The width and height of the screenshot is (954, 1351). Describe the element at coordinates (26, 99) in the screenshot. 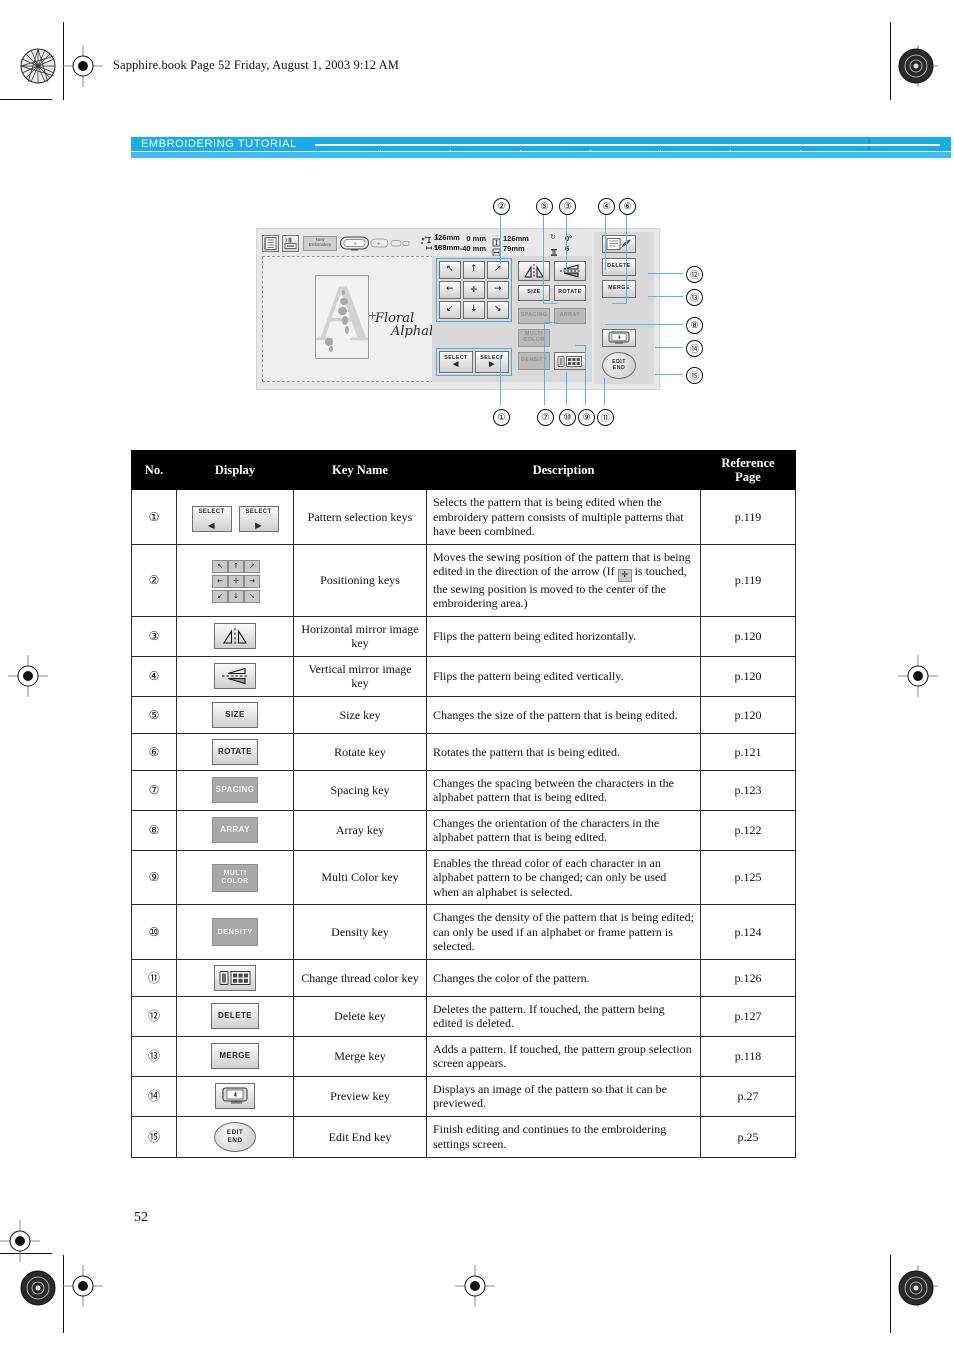

I see `crop-line-left-top-h` at that location.